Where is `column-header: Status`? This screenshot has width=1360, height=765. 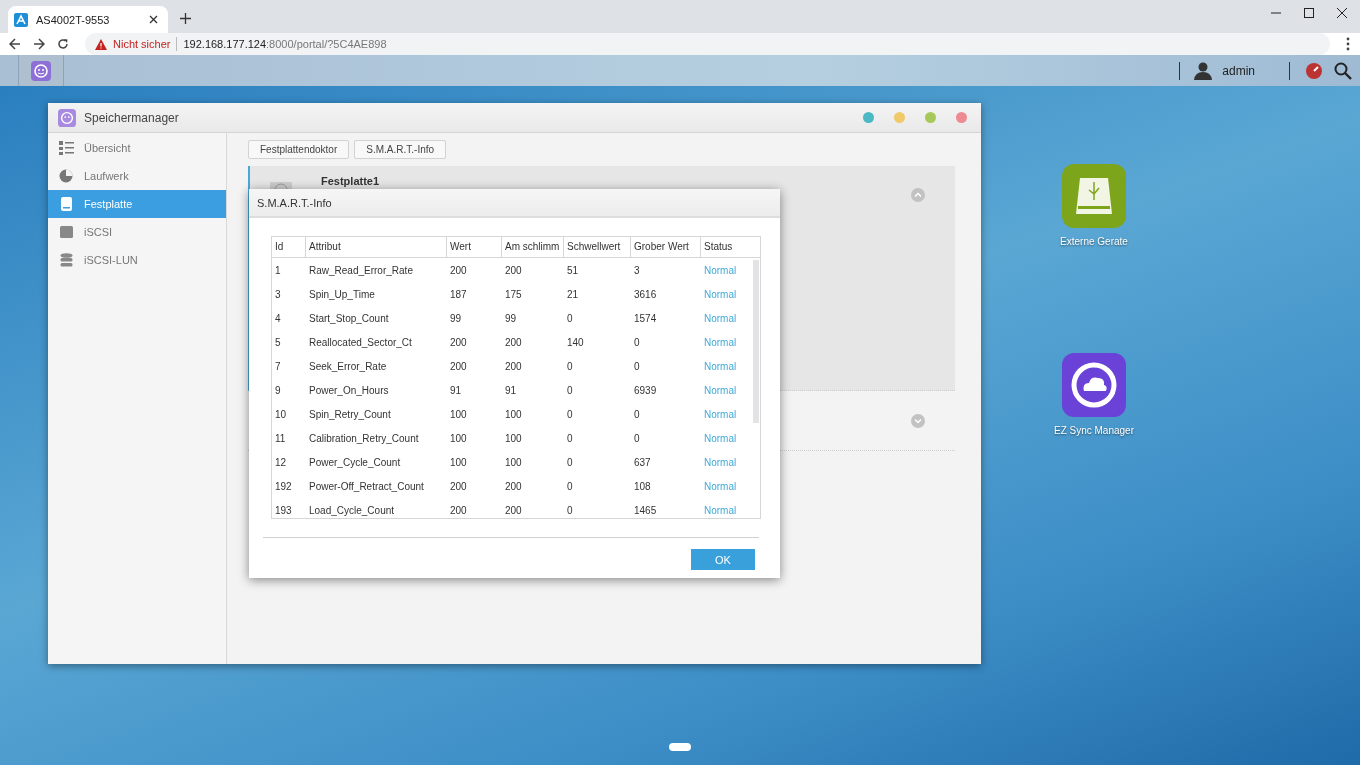 column-header: Status is located at coordinates (730, 247).